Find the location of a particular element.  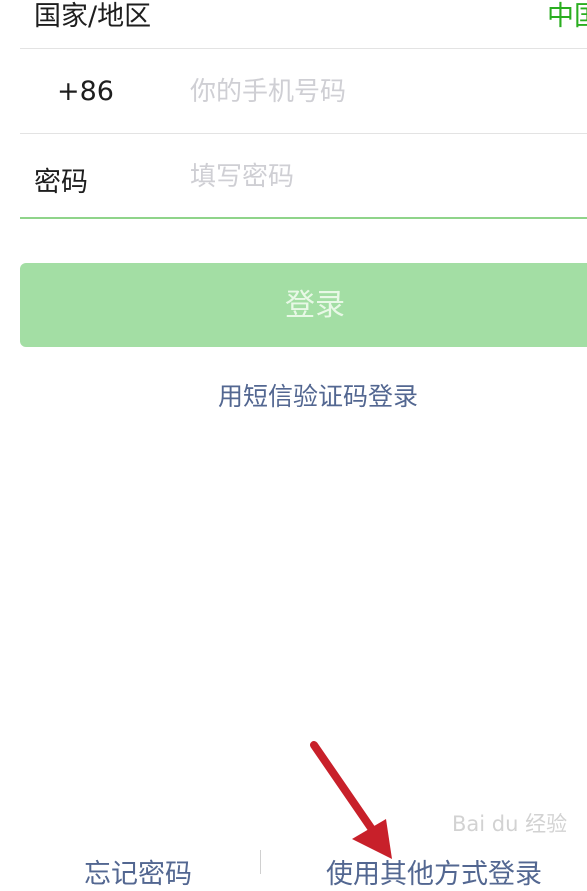

footer-divider is located at coordinates (260, 862).